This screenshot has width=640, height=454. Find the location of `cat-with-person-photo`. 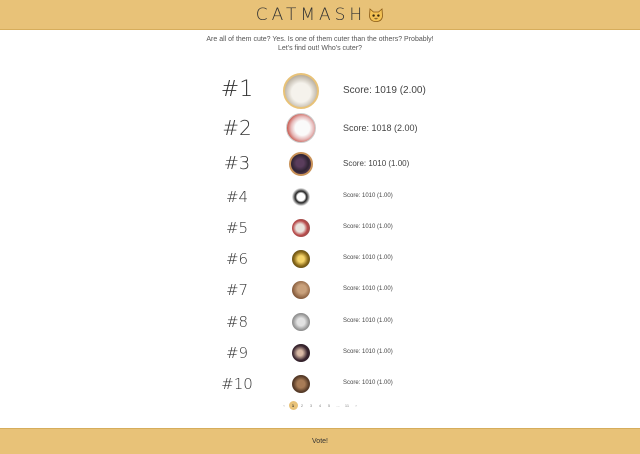

cat-with-person-photo is located at coordinates (301, 164).